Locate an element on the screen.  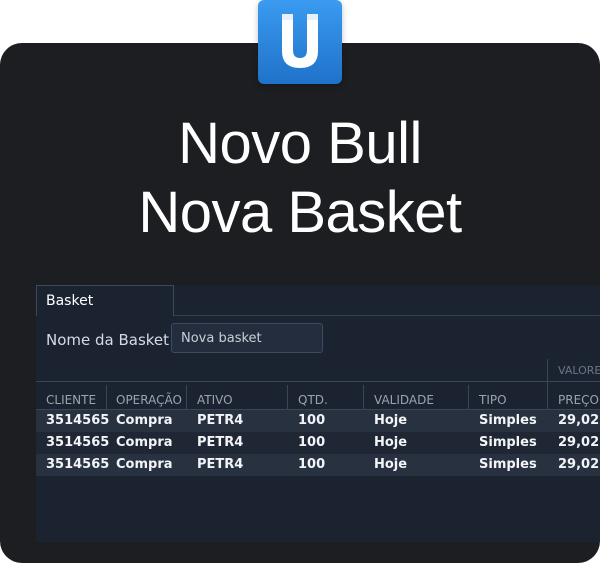
column-header-qtd: QTD. is located at coordinates (313, 400).